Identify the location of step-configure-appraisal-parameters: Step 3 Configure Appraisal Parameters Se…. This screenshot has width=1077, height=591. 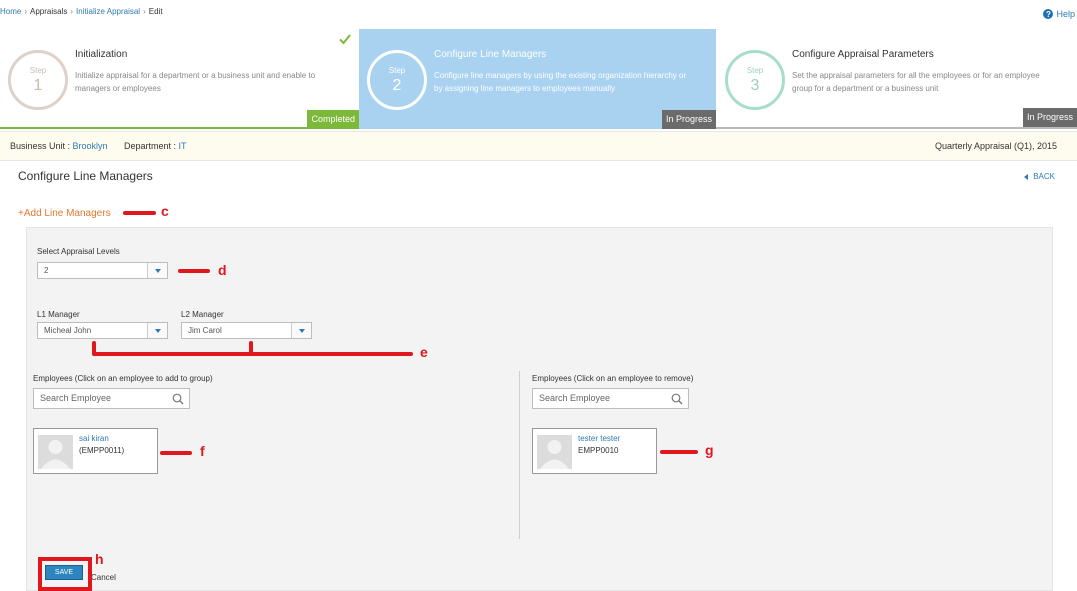
(896, 79).